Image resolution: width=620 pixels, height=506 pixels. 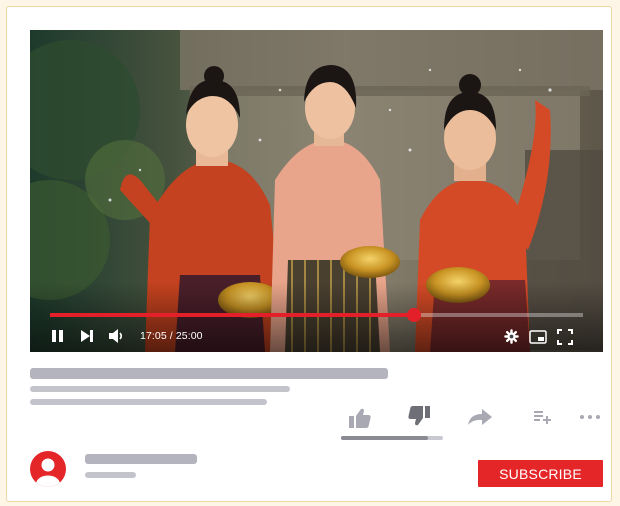 What do you see at coordinates (590, 417) in the screenshot?
I see `more-icon` at bounding box center [590, 417].